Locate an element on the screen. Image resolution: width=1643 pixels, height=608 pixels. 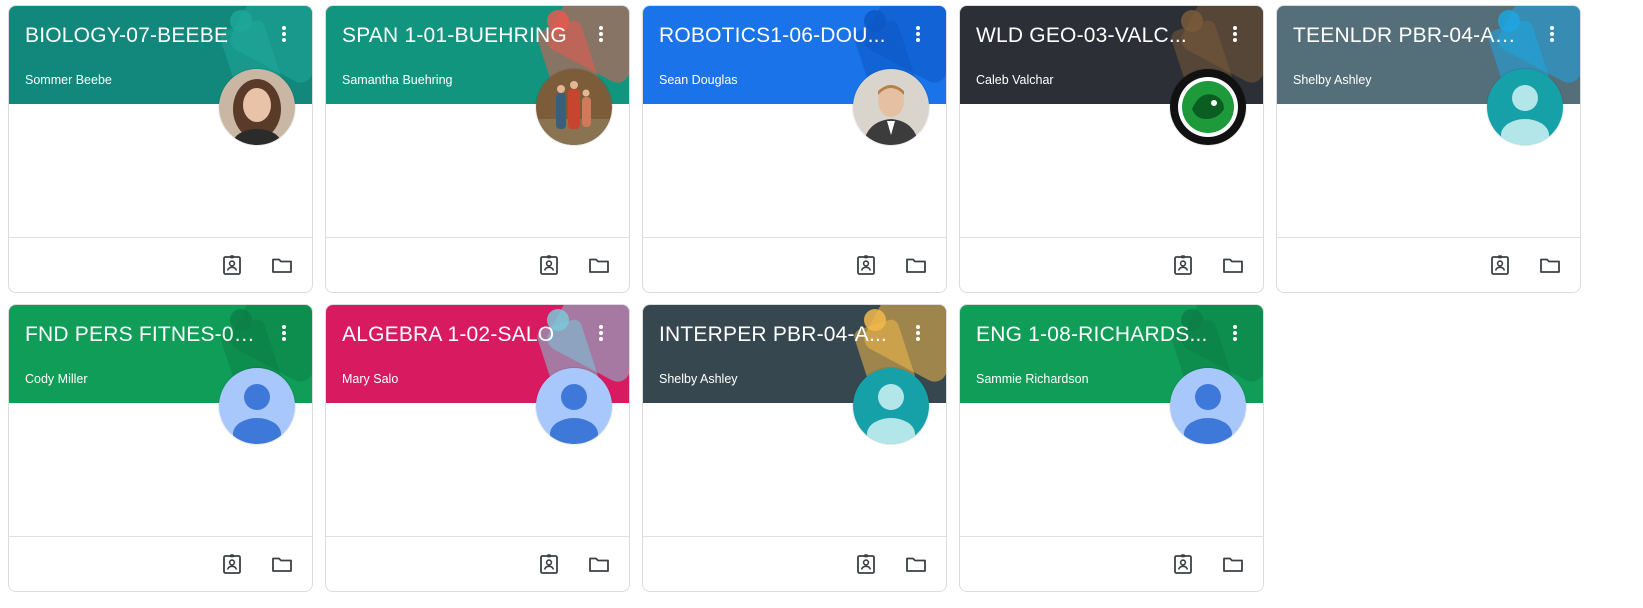
teacher-name: Sean Douglas is located at coordinates (698, 80).